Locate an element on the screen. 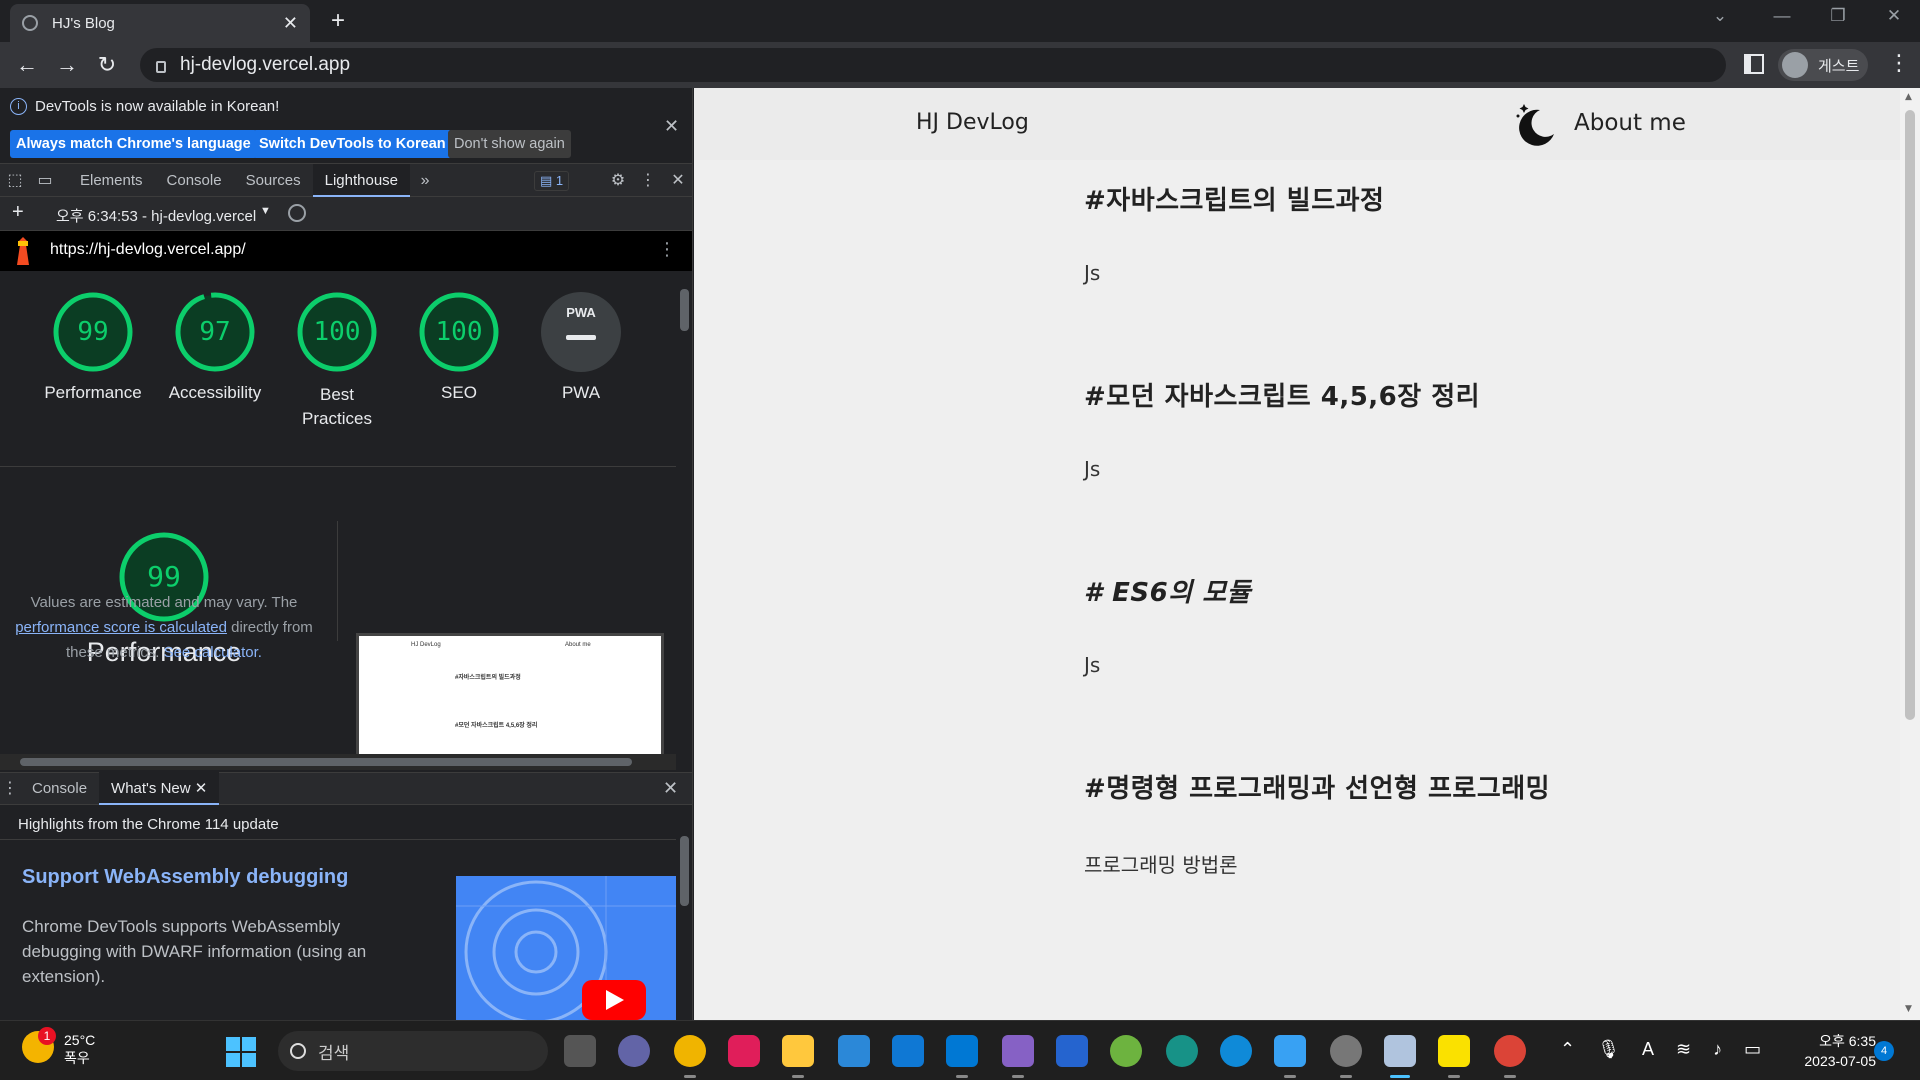 The width and height of the screenshot is (1920, 1080). chevron-up-icon: ⌃ is located at coordinates (1567, 1049).